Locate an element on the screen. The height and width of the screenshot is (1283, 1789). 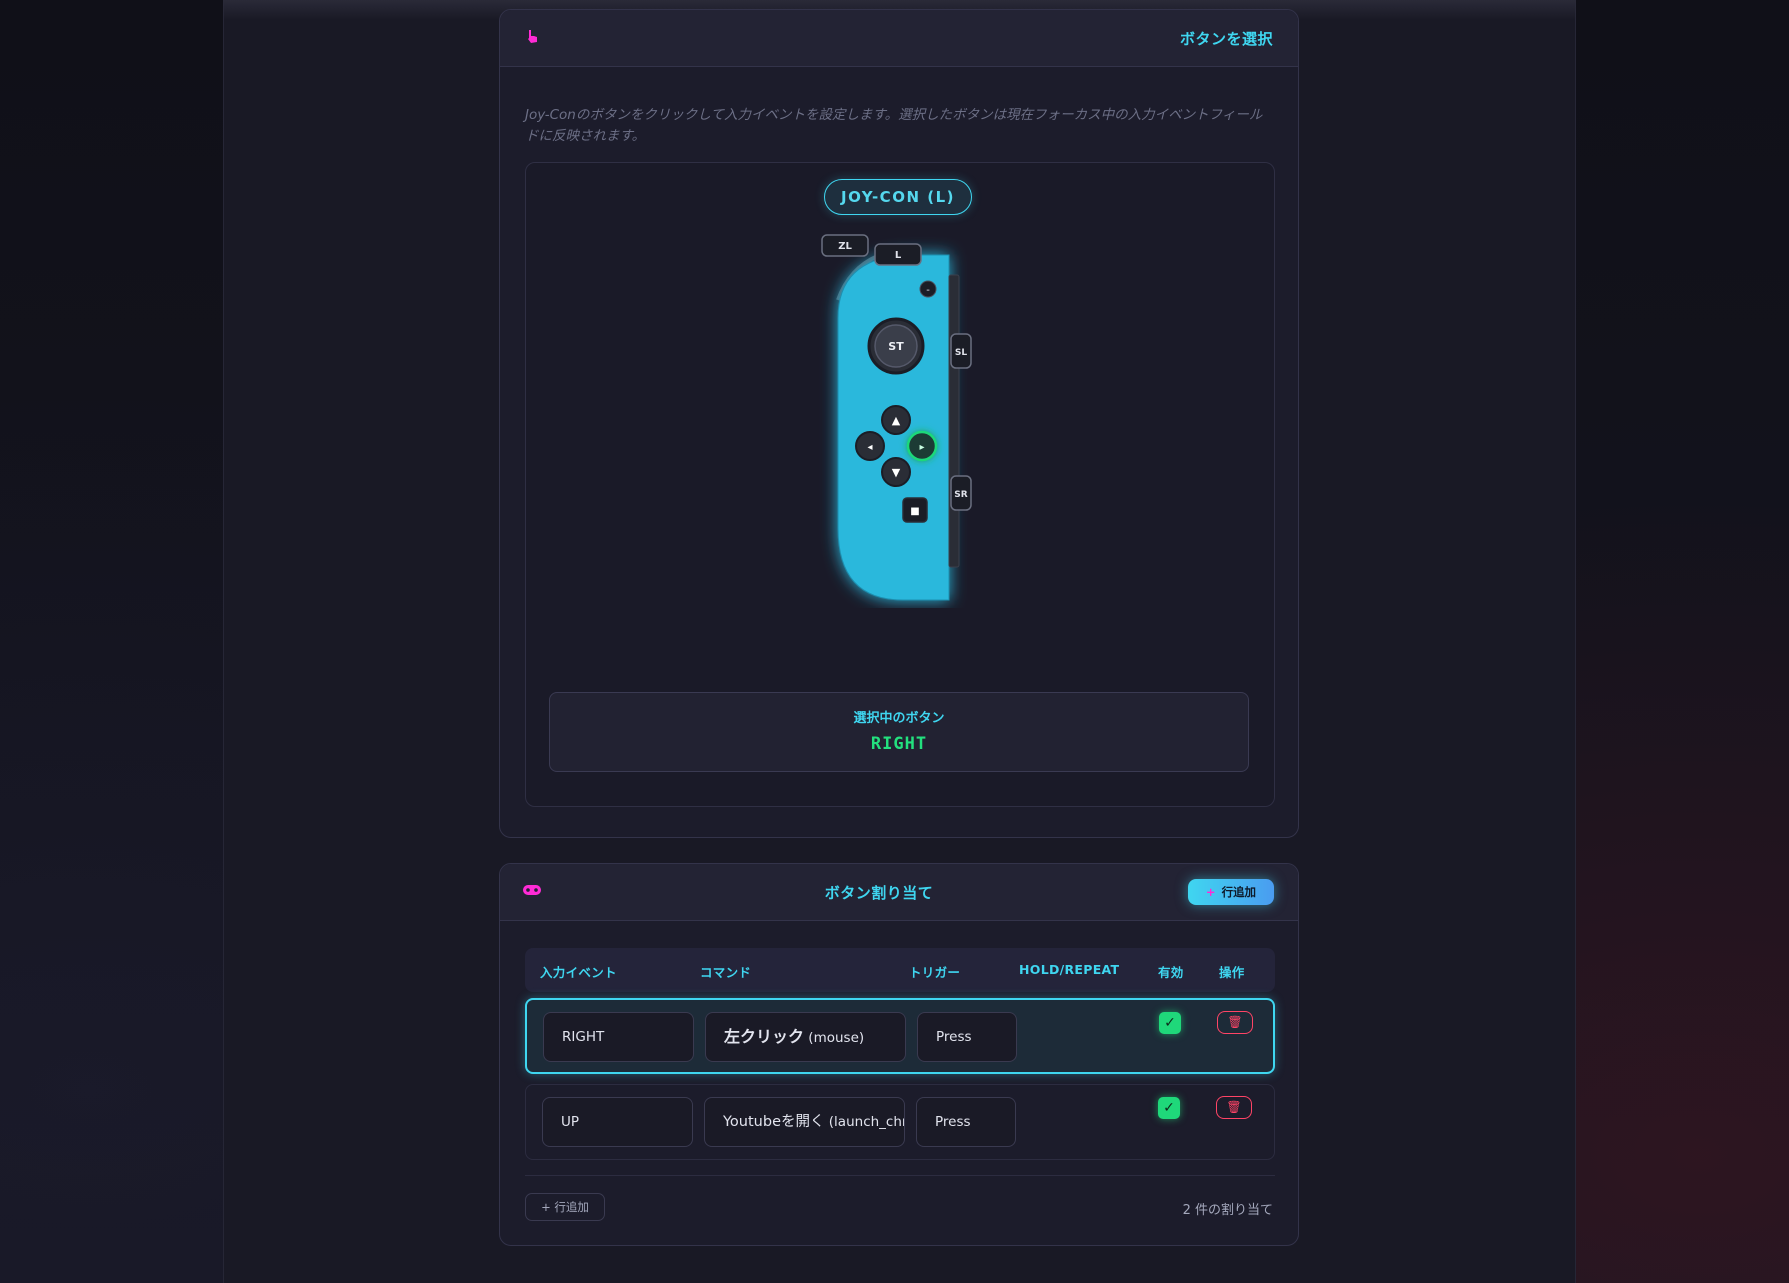
controller-title: JOY-CON (L) is located at coordinates (898, 197).